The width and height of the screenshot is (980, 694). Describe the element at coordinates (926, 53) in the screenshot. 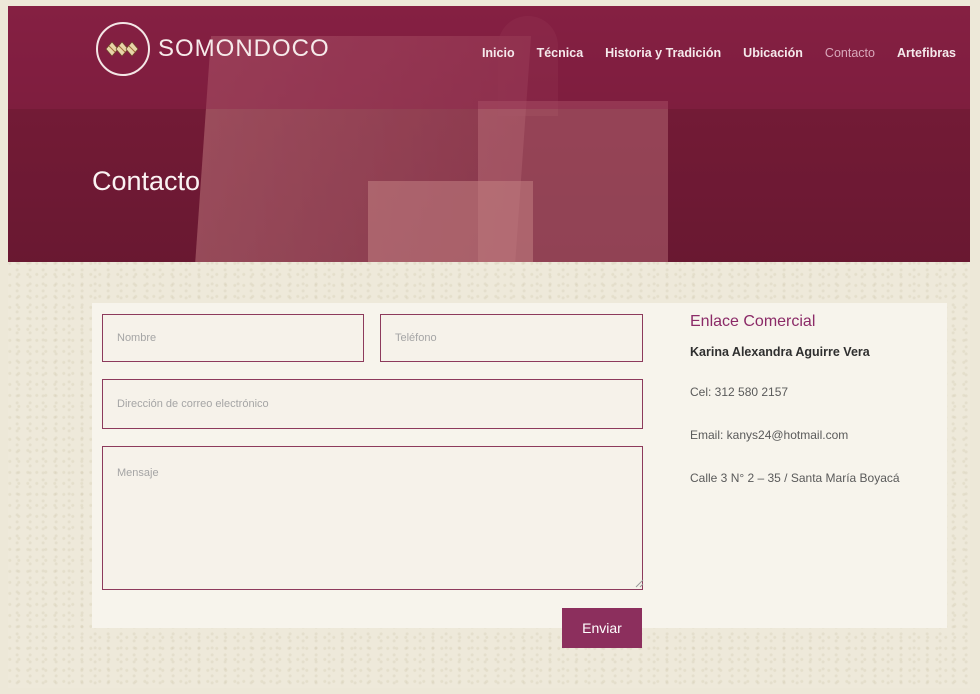

I see `nav-item-artefibras: Artefibras` at that location.